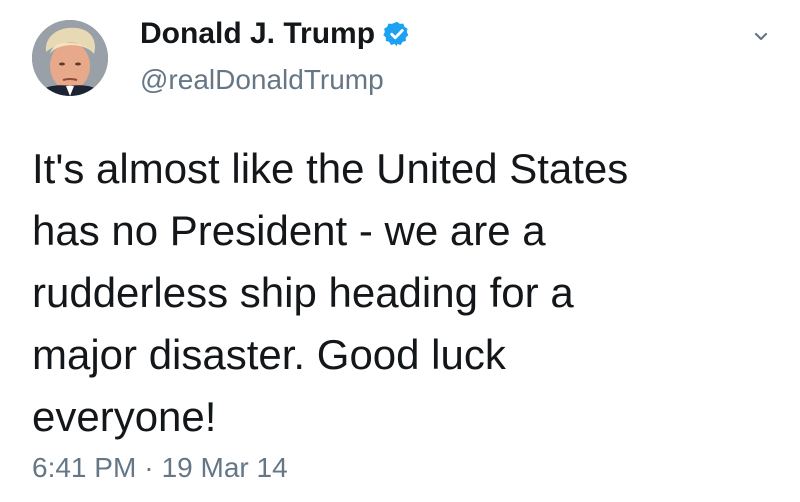  What do you see at coordinates (303, 292) in the screenshot?
I see `tweet-text-line: rudderless ship heading for a` at bounding box center [303, 292].